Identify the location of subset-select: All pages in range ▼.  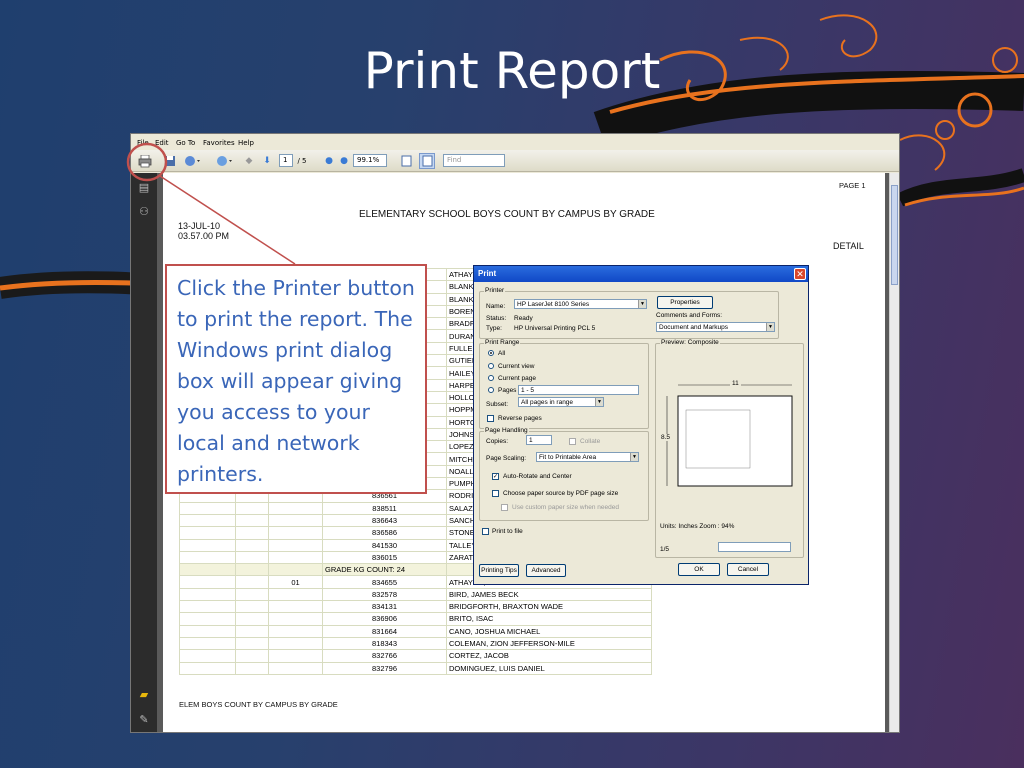
(561, 402).